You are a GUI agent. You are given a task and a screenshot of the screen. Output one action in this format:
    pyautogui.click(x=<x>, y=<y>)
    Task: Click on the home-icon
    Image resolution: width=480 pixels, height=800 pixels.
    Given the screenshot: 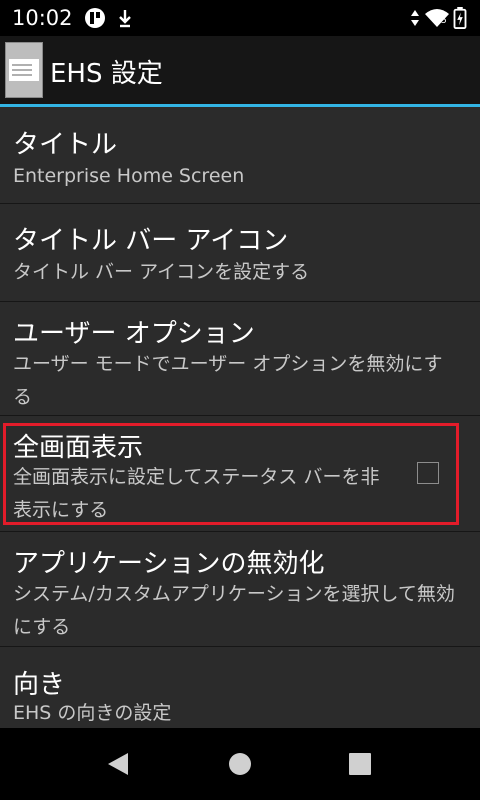 What is the action you would take?
    pyautogui.click(x=240, y=764)
    